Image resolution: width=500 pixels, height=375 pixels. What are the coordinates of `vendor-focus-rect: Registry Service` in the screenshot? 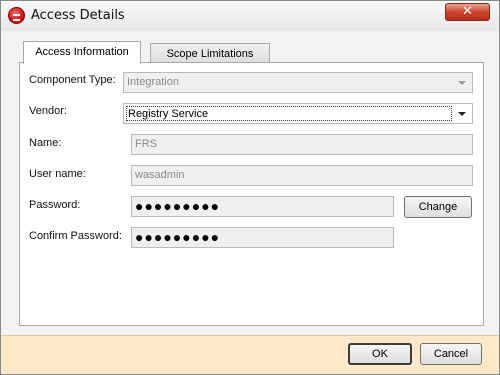 It's located at (289, 113).